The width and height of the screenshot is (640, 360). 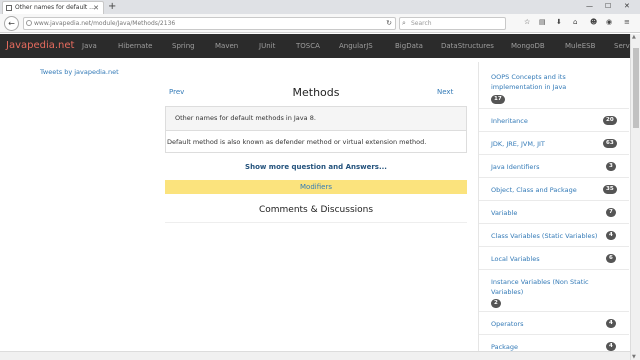 I want to click on count-badge: 35, so click(x=610, y=189).